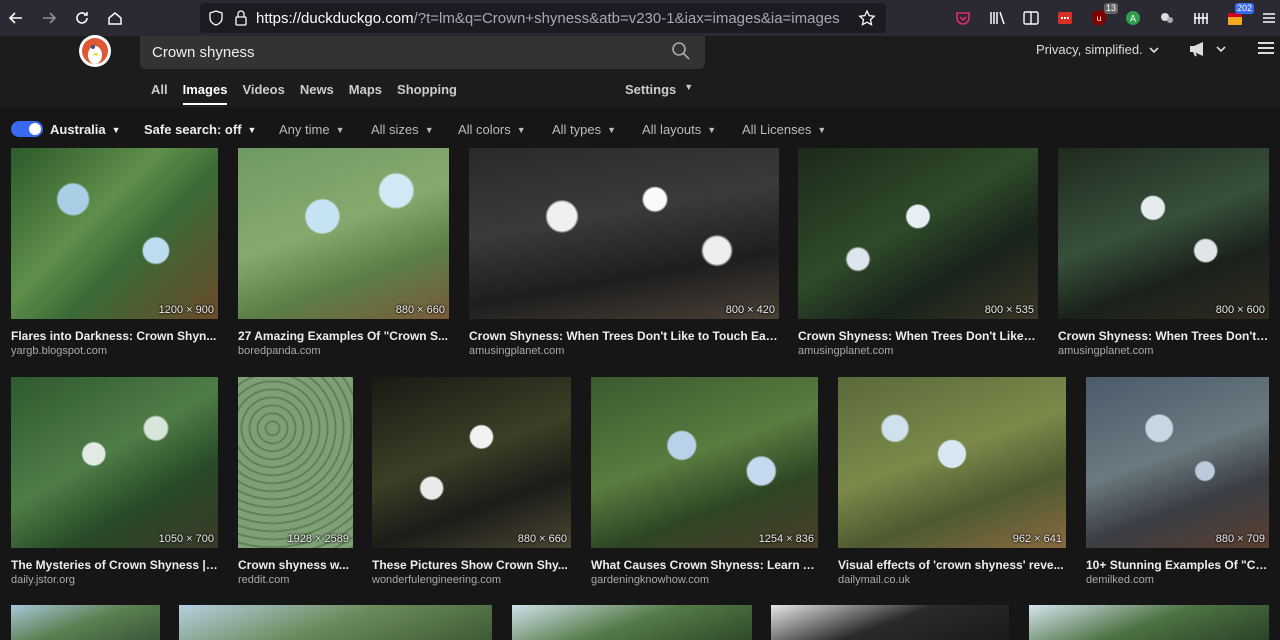 This screenshot has width=1280, height=640. What do you see at coordinates (584, 129) in the screenshot?
I see `type-filter: All types ▼` at bounding box center [584, 129].